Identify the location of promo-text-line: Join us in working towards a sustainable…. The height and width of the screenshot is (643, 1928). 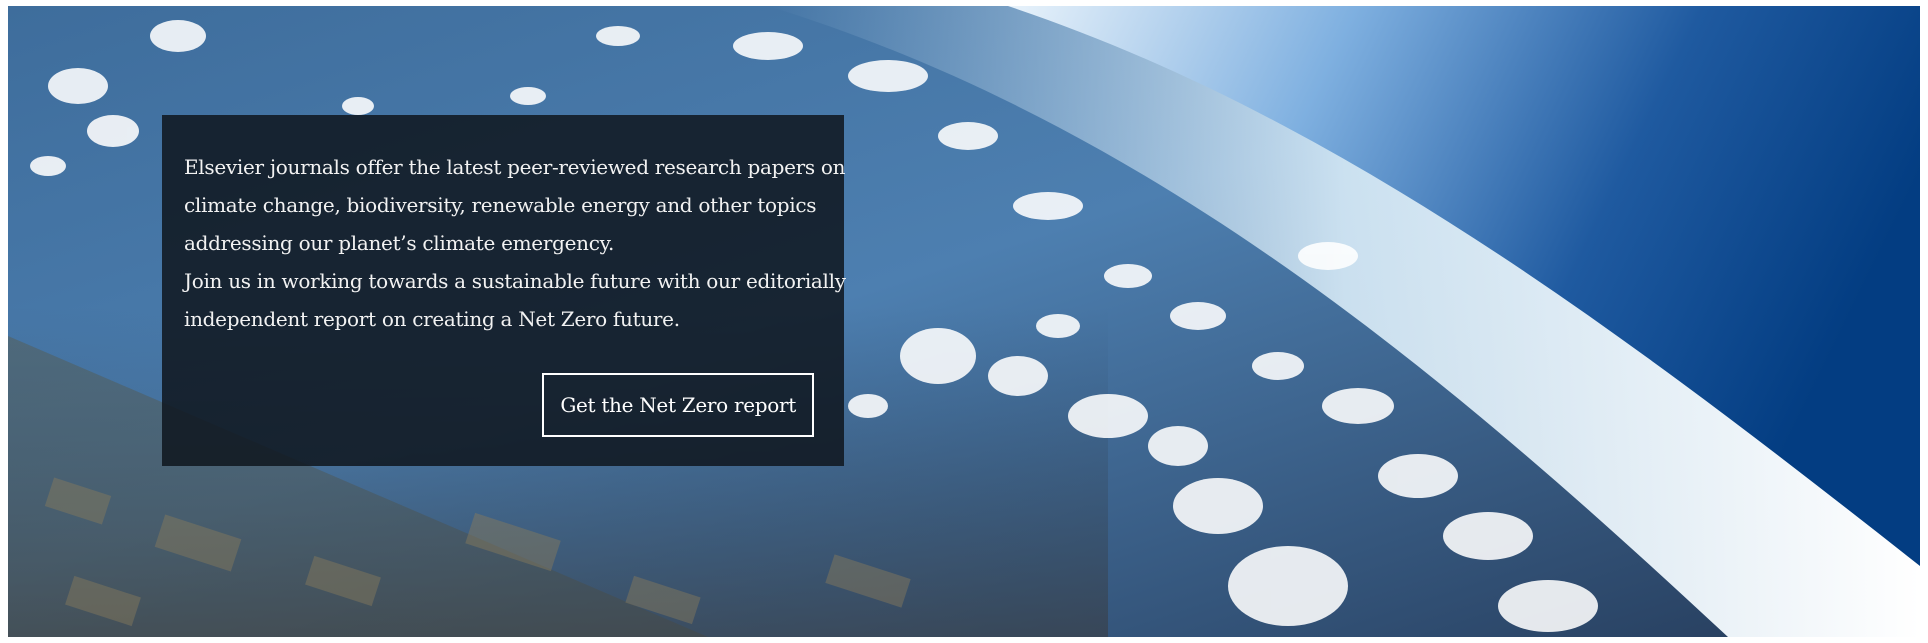
(515, 281).